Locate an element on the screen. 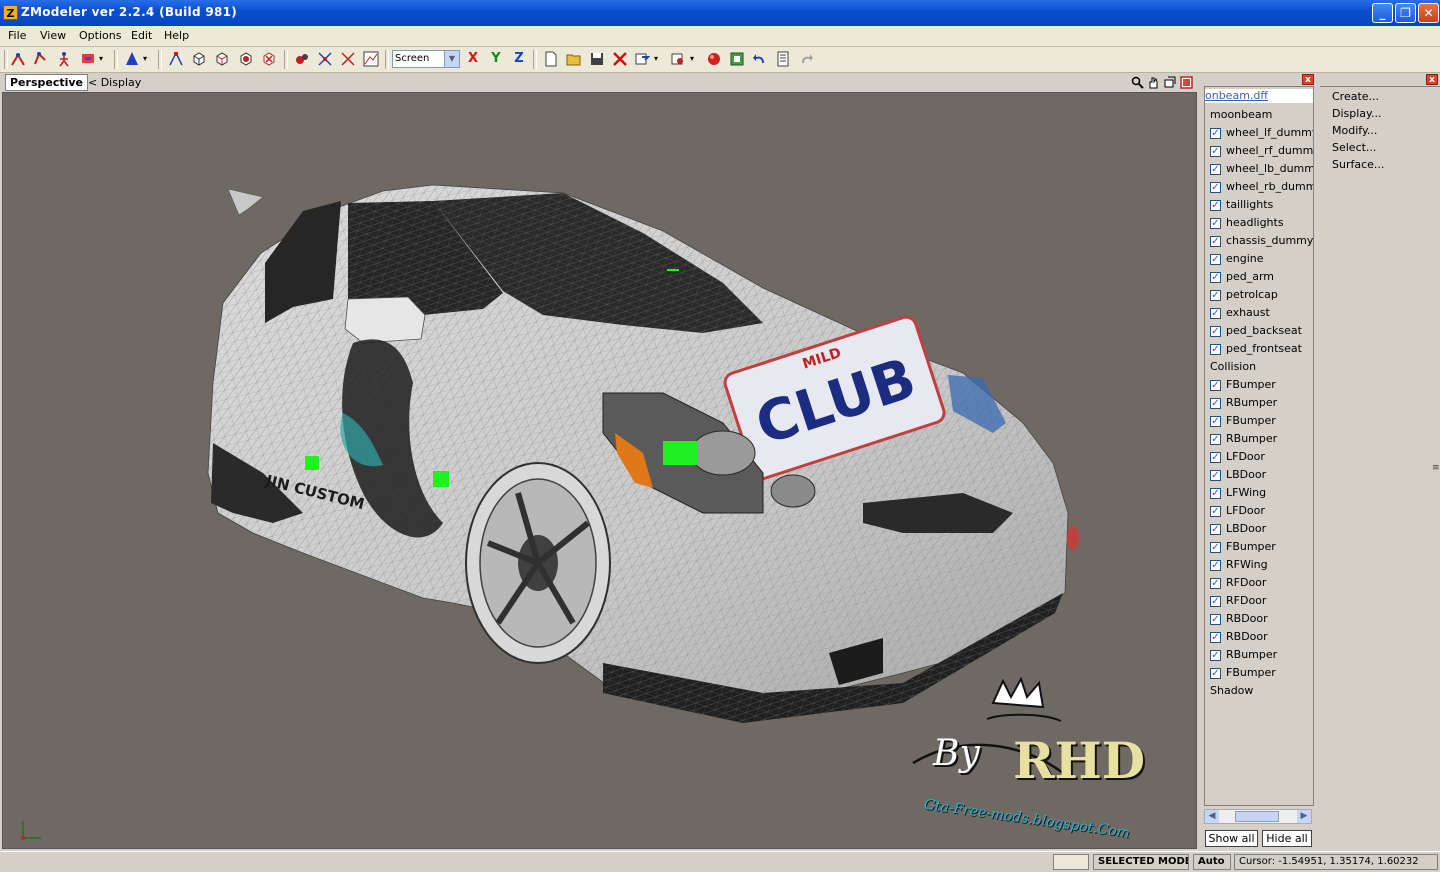 This screenshot has height=872, width=1440. tree-node: ✓ exhaust is located at coordinates (1259, 313).